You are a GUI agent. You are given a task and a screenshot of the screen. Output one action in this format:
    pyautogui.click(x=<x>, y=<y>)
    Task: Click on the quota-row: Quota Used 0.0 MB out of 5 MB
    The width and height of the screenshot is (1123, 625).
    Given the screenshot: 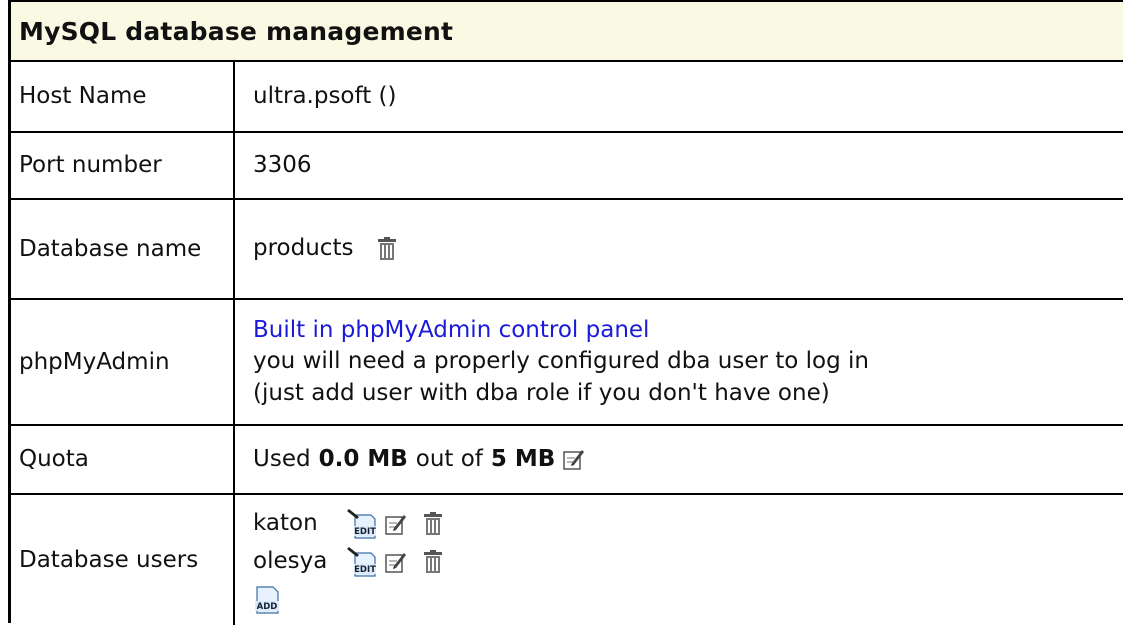 What is the action you would take?
    pyautogui.click(x=567, y=460)
    